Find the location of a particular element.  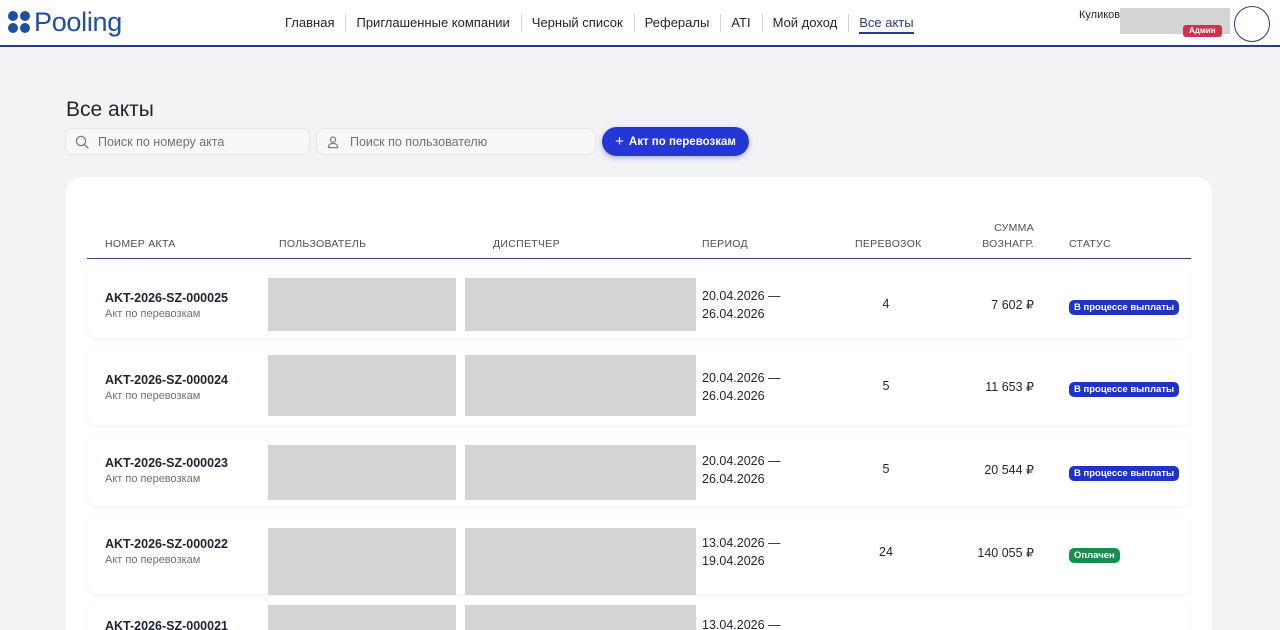

column-header-dispatcher: Диспетчер is located at coordinates (526, 244).